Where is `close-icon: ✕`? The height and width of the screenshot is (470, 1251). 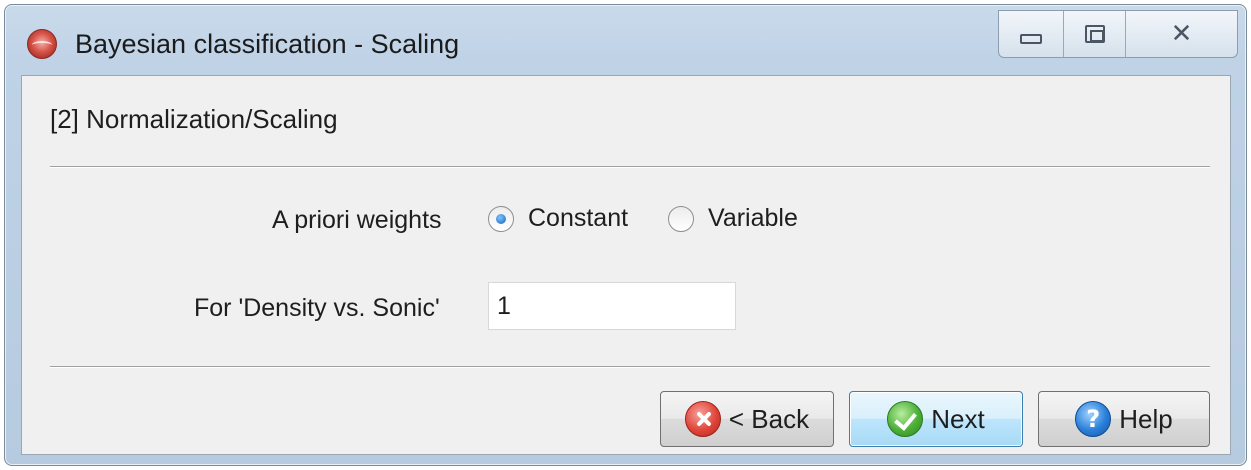 close-icon: ✕ is located at coordinates (1181, 34).